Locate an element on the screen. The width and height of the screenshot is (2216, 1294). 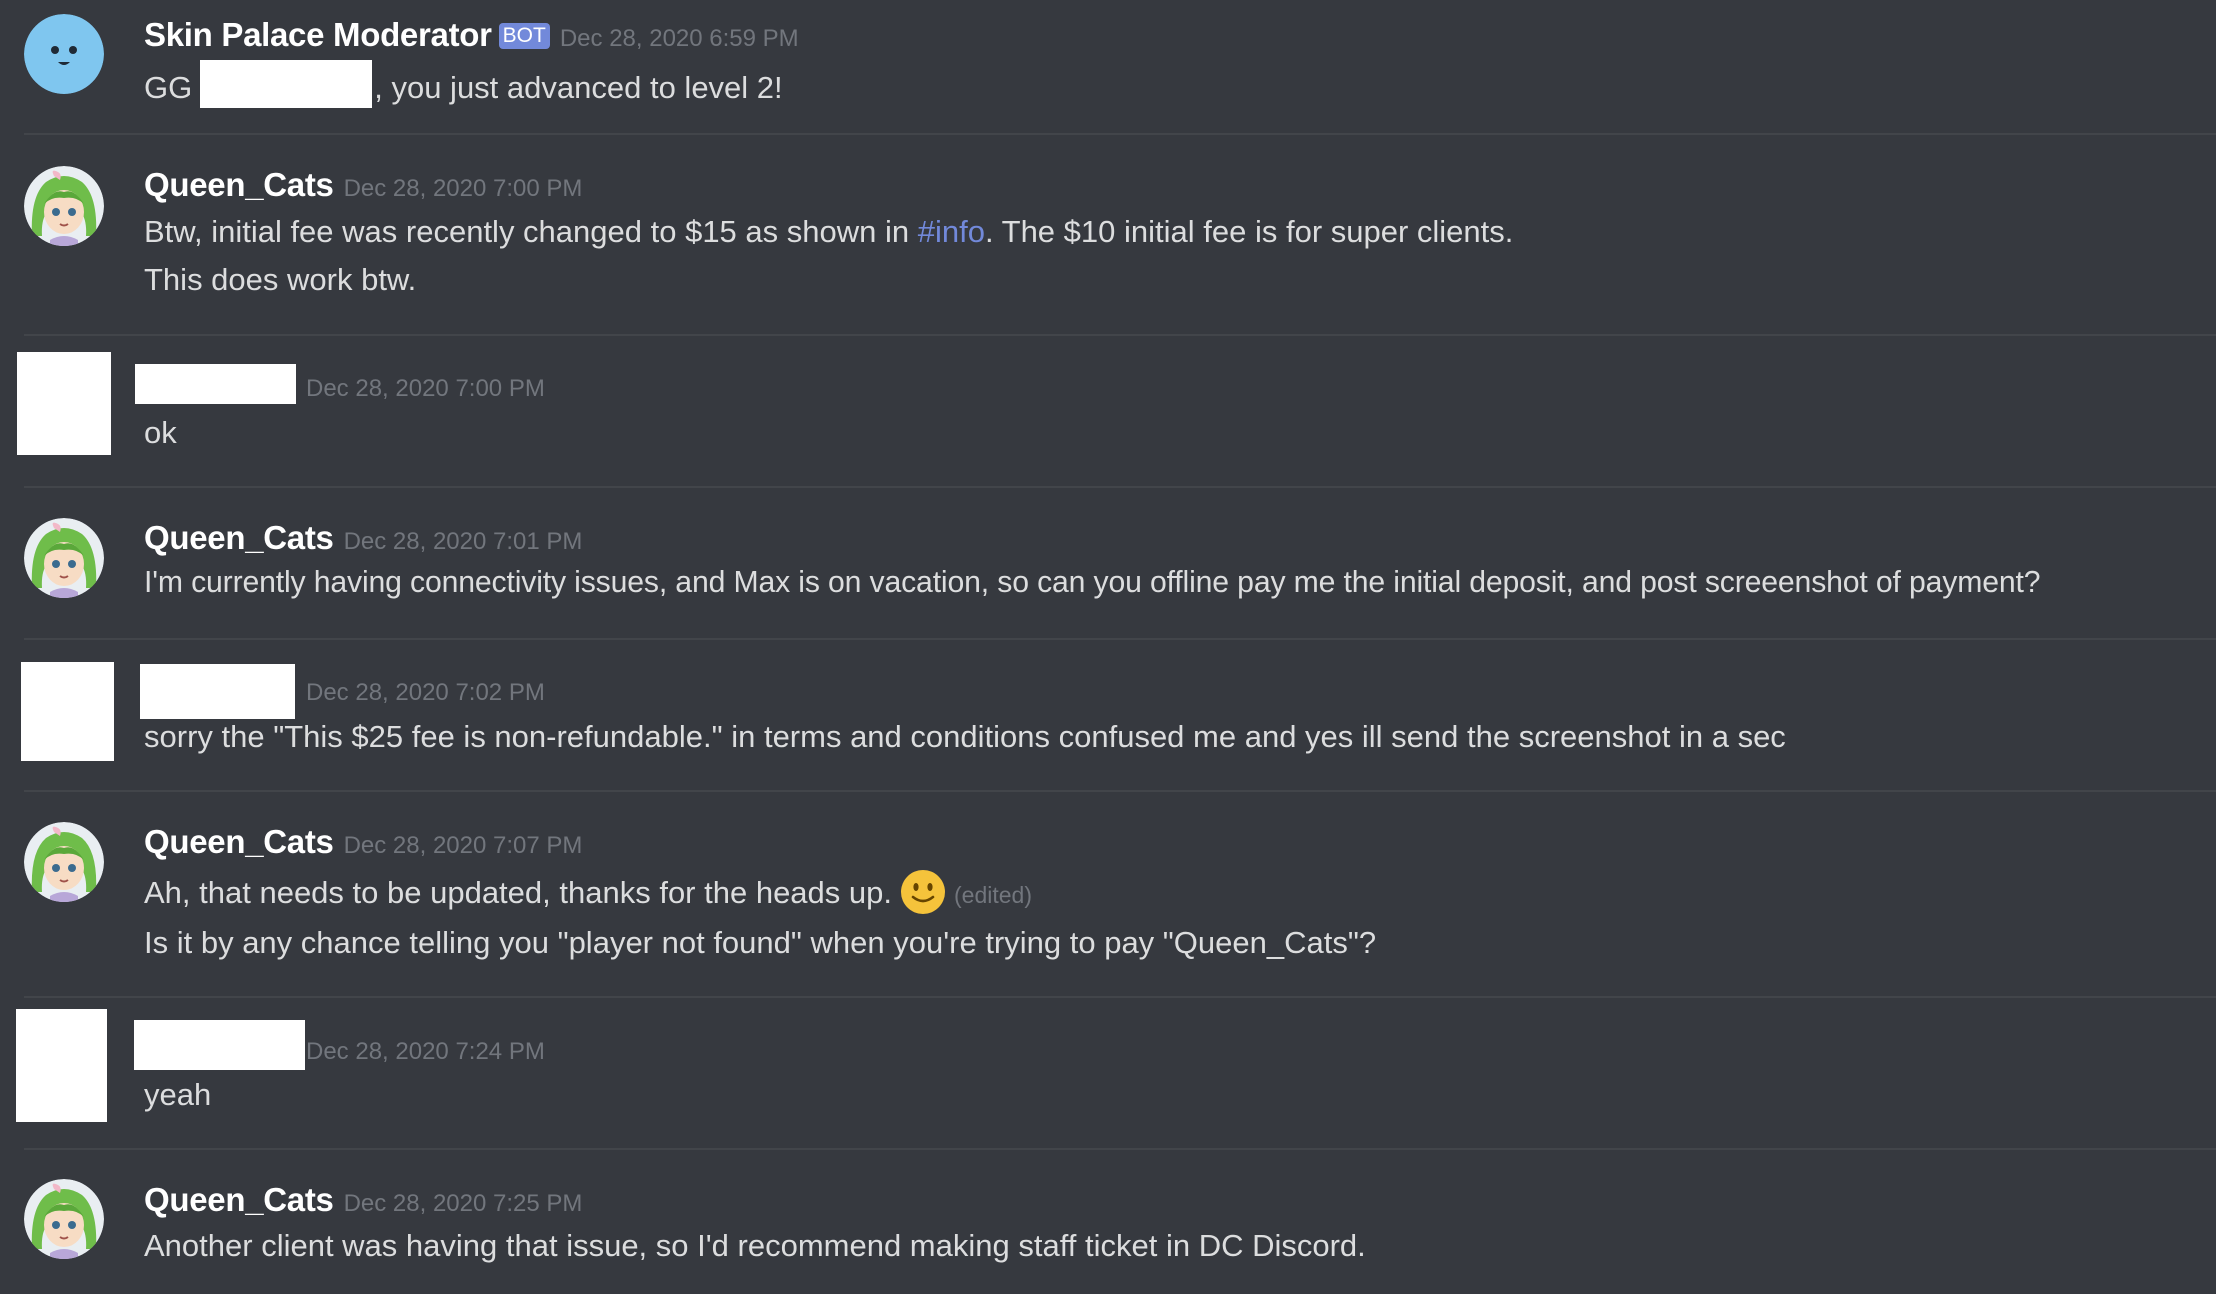
message-header: Queen_Cats Dec 28, 2020 7:25 PM is located at coordinates (363, 1200).